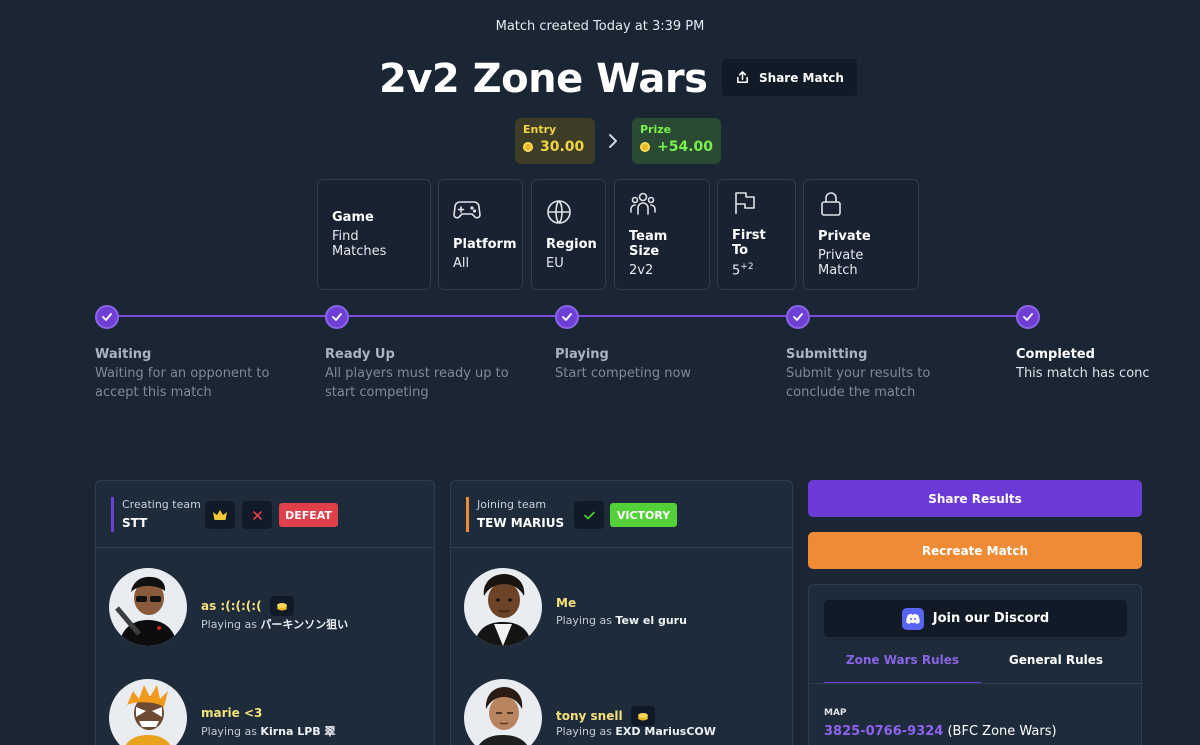  What do you see at coordinates (841, 263) in the screenshot?
I see `info-card-value: Private Match` at bounding box center [841, 263].